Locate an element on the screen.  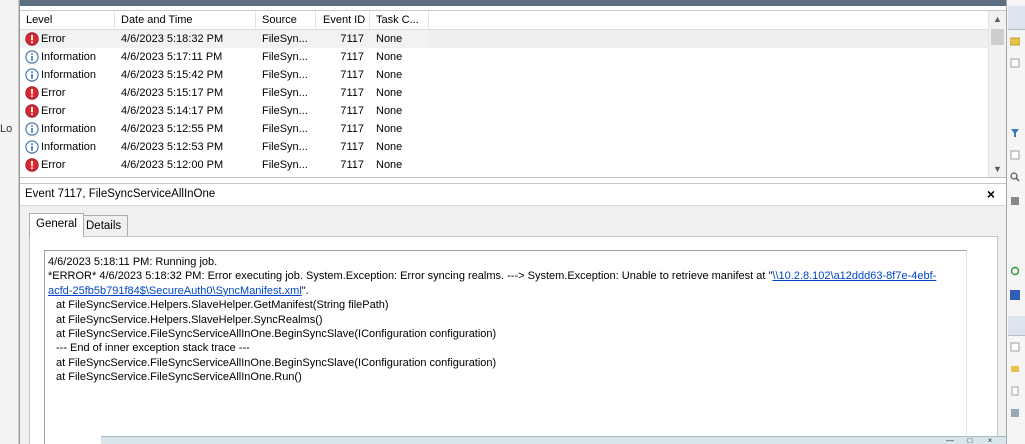
cell-date-time: 4/6/2023 5:15:17 PM is located at coordinates (172, 93).